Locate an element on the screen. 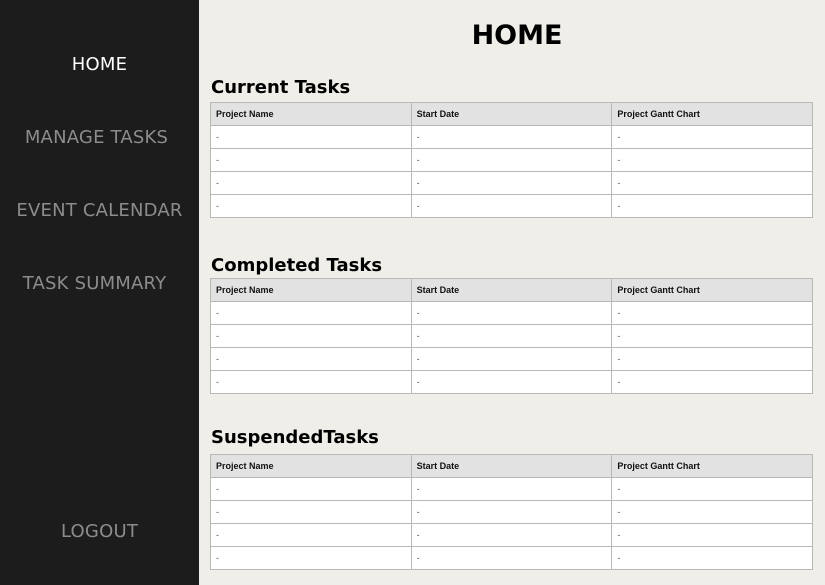 This screenshot has height=585, width=825. sidebar-item-manage-tasks: MANAGE TASKS is located at coordinates (98, 137).